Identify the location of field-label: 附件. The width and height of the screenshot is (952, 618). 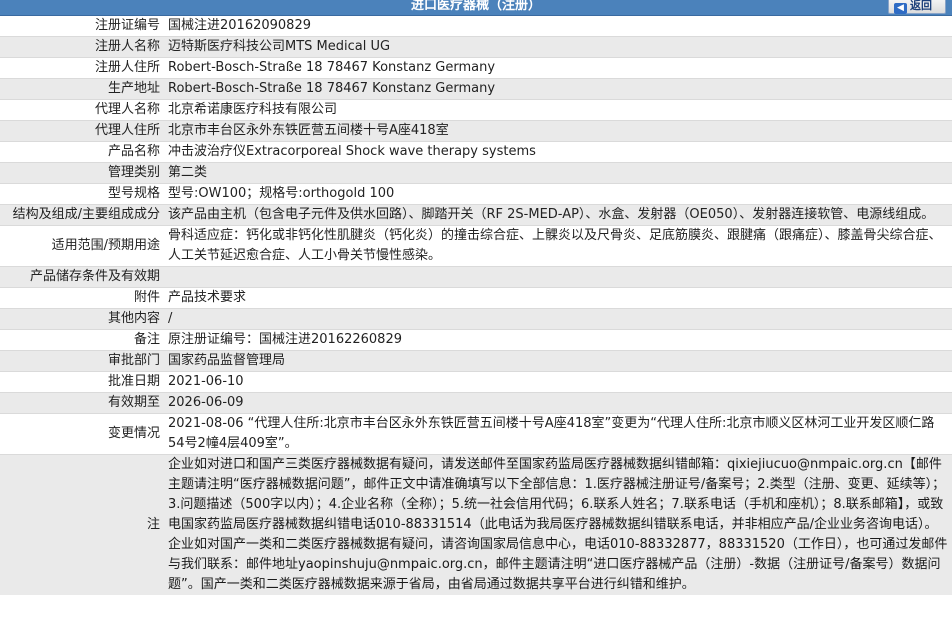
(82, 298).